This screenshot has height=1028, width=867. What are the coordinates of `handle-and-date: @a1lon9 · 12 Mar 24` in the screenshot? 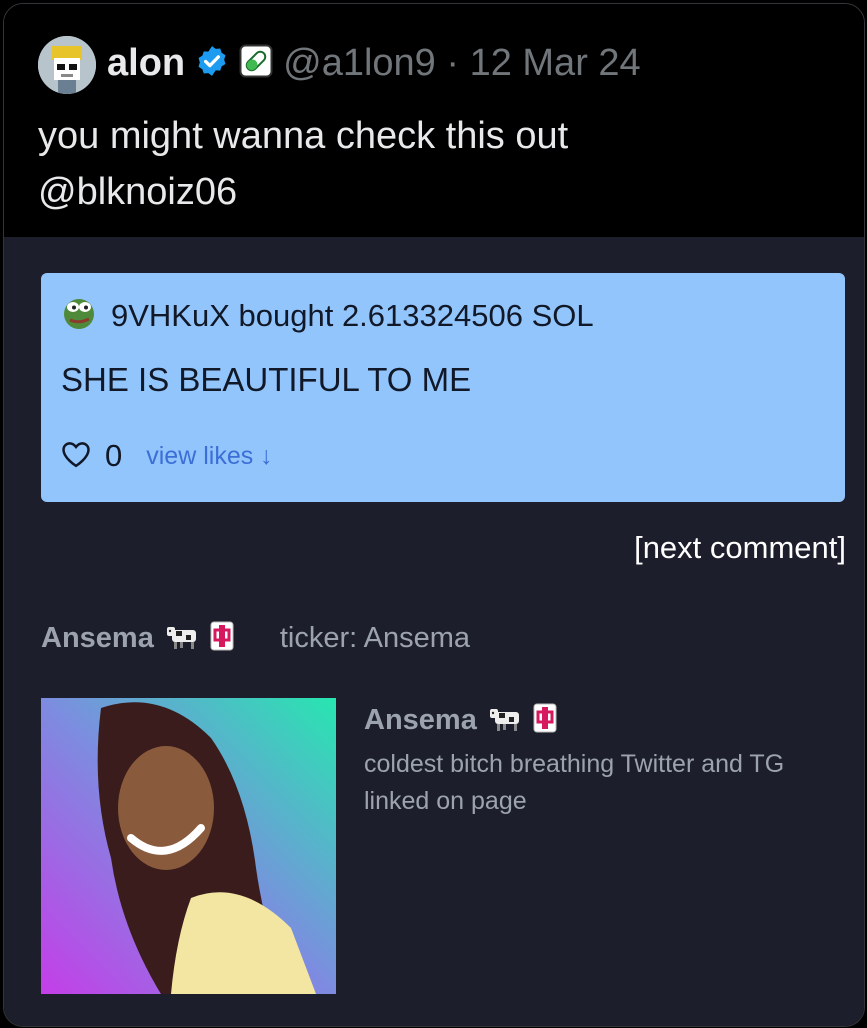 It's located at (462, 63).